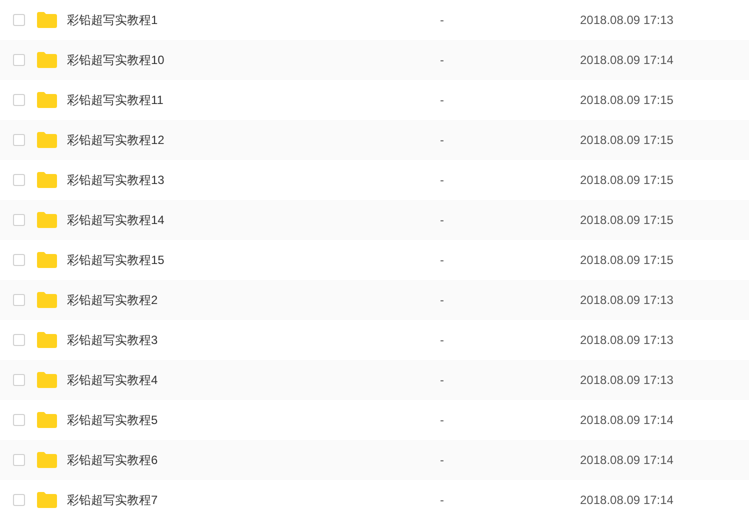 The image size is (749, 517). Describe the element at coordinates (247, 260) in the screenshot. I see `file-name: 彩铅超写实教程15` at that location.